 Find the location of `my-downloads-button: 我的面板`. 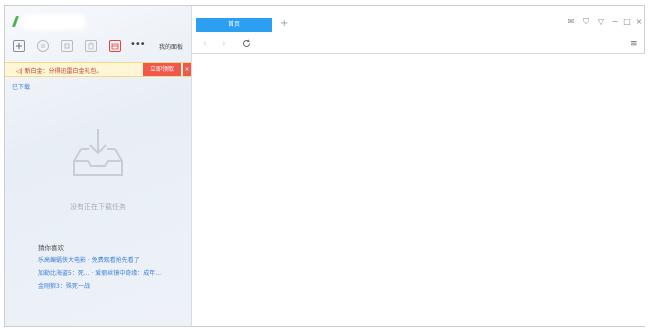

my-downloads-button: 我的面板 is located at coordinates (171, 46).